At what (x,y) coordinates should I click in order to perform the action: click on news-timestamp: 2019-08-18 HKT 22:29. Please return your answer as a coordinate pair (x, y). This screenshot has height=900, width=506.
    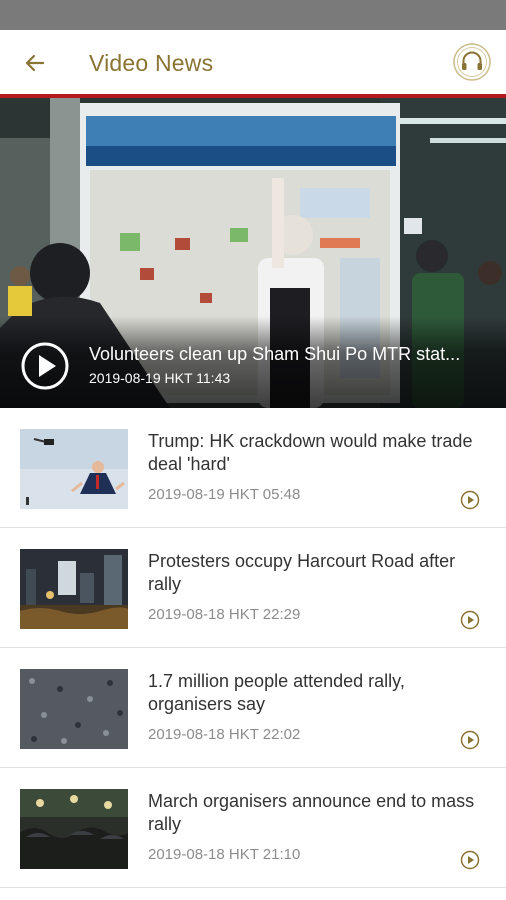
    Looking at the image, I should click on (224, 614).